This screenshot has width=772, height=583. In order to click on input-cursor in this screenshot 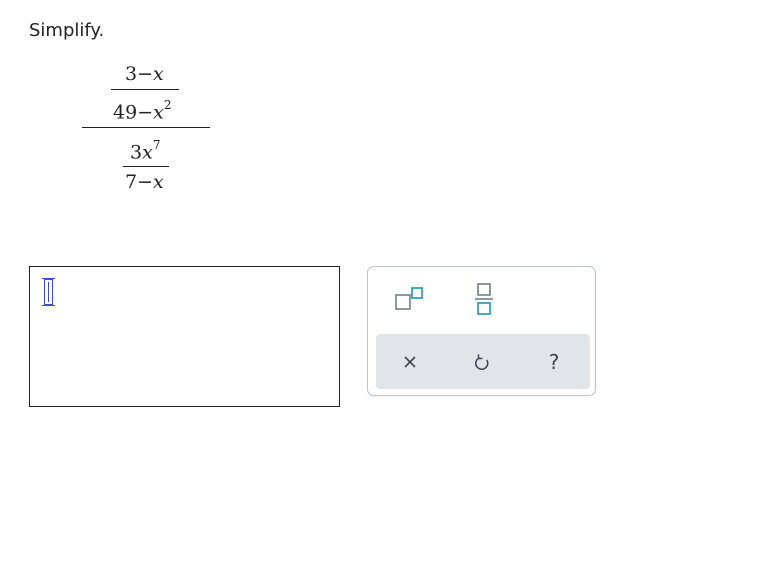, I will do `click(48, 292)`.